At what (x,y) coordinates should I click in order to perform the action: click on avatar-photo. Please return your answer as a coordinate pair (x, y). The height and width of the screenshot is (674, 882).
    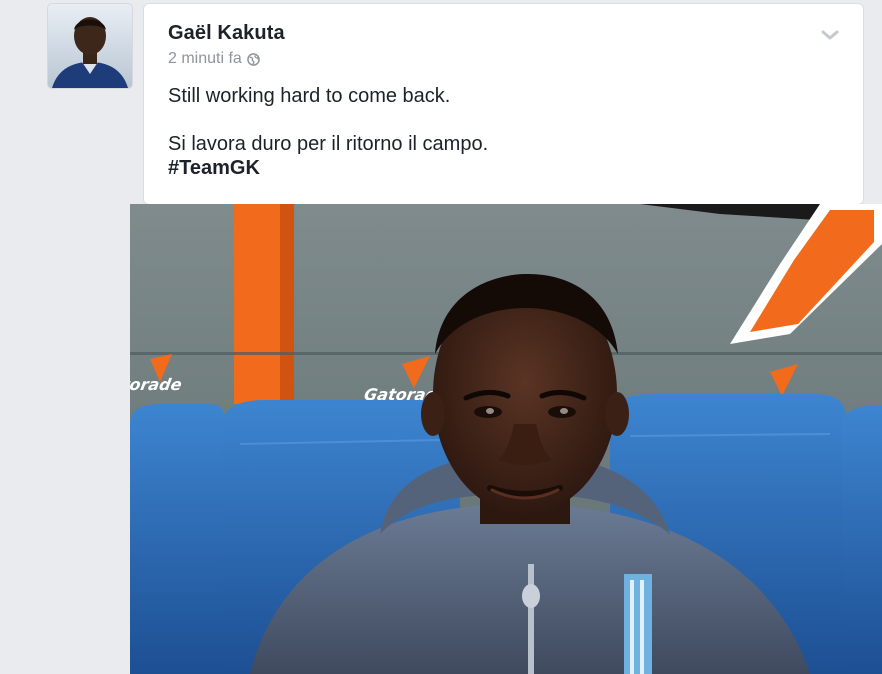
    Looking at the image, I should click on (90, 46).